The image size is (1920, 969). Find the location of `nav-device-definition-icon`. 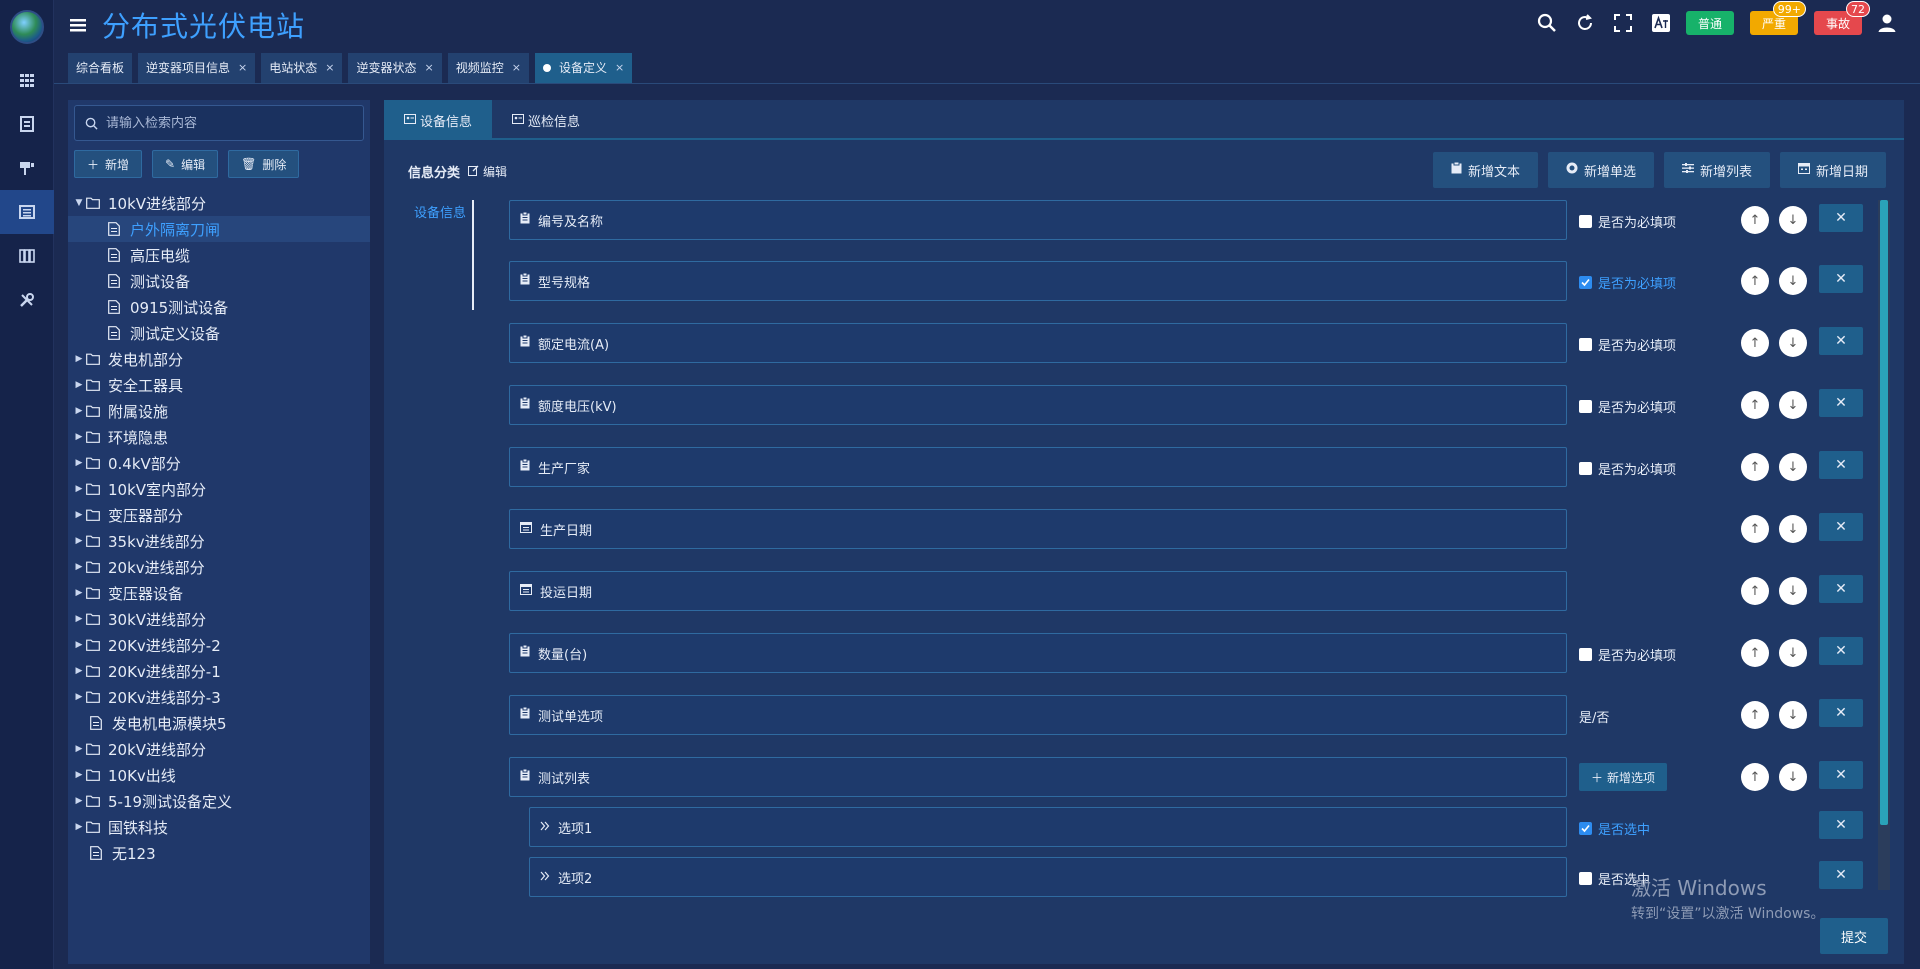

nav-device-definition-icon is located at coordinates (27, 212).